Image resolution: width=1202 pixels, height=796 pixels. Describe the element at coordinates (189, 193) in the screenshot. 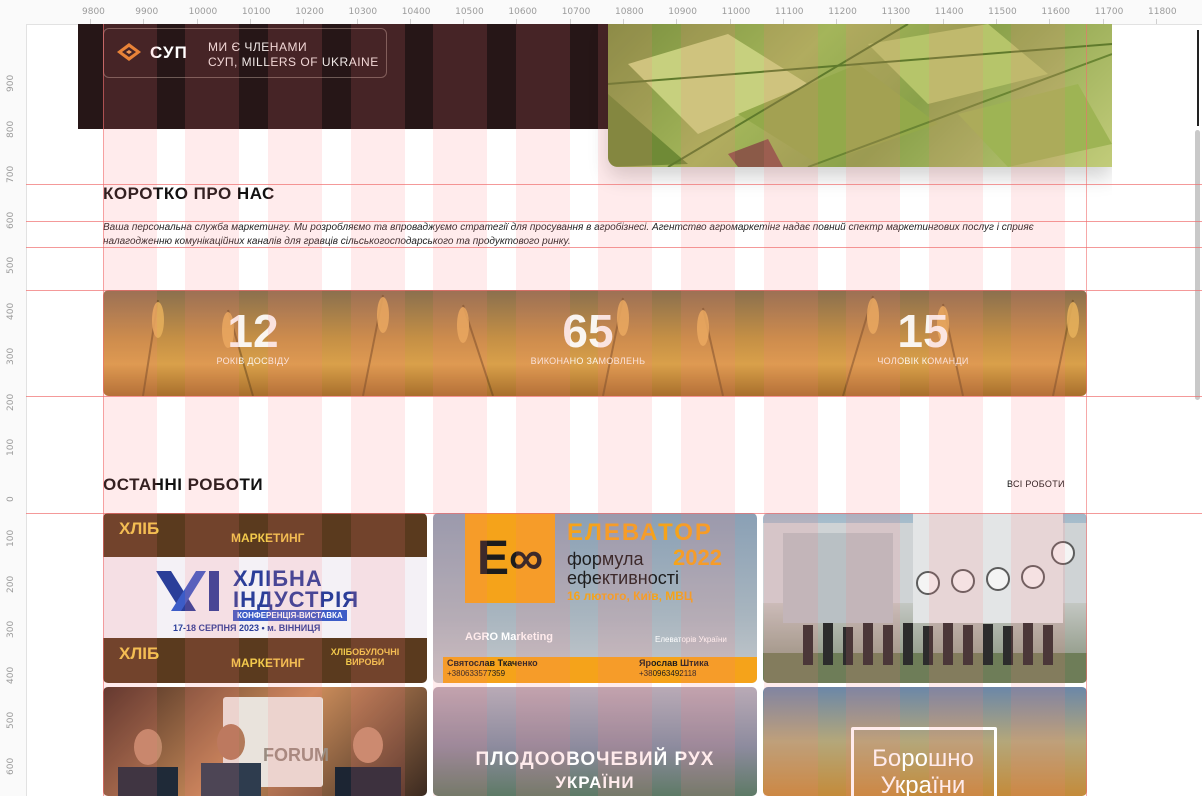

I see `about-heading: КОРОТКО ПРО НАС` at that location.